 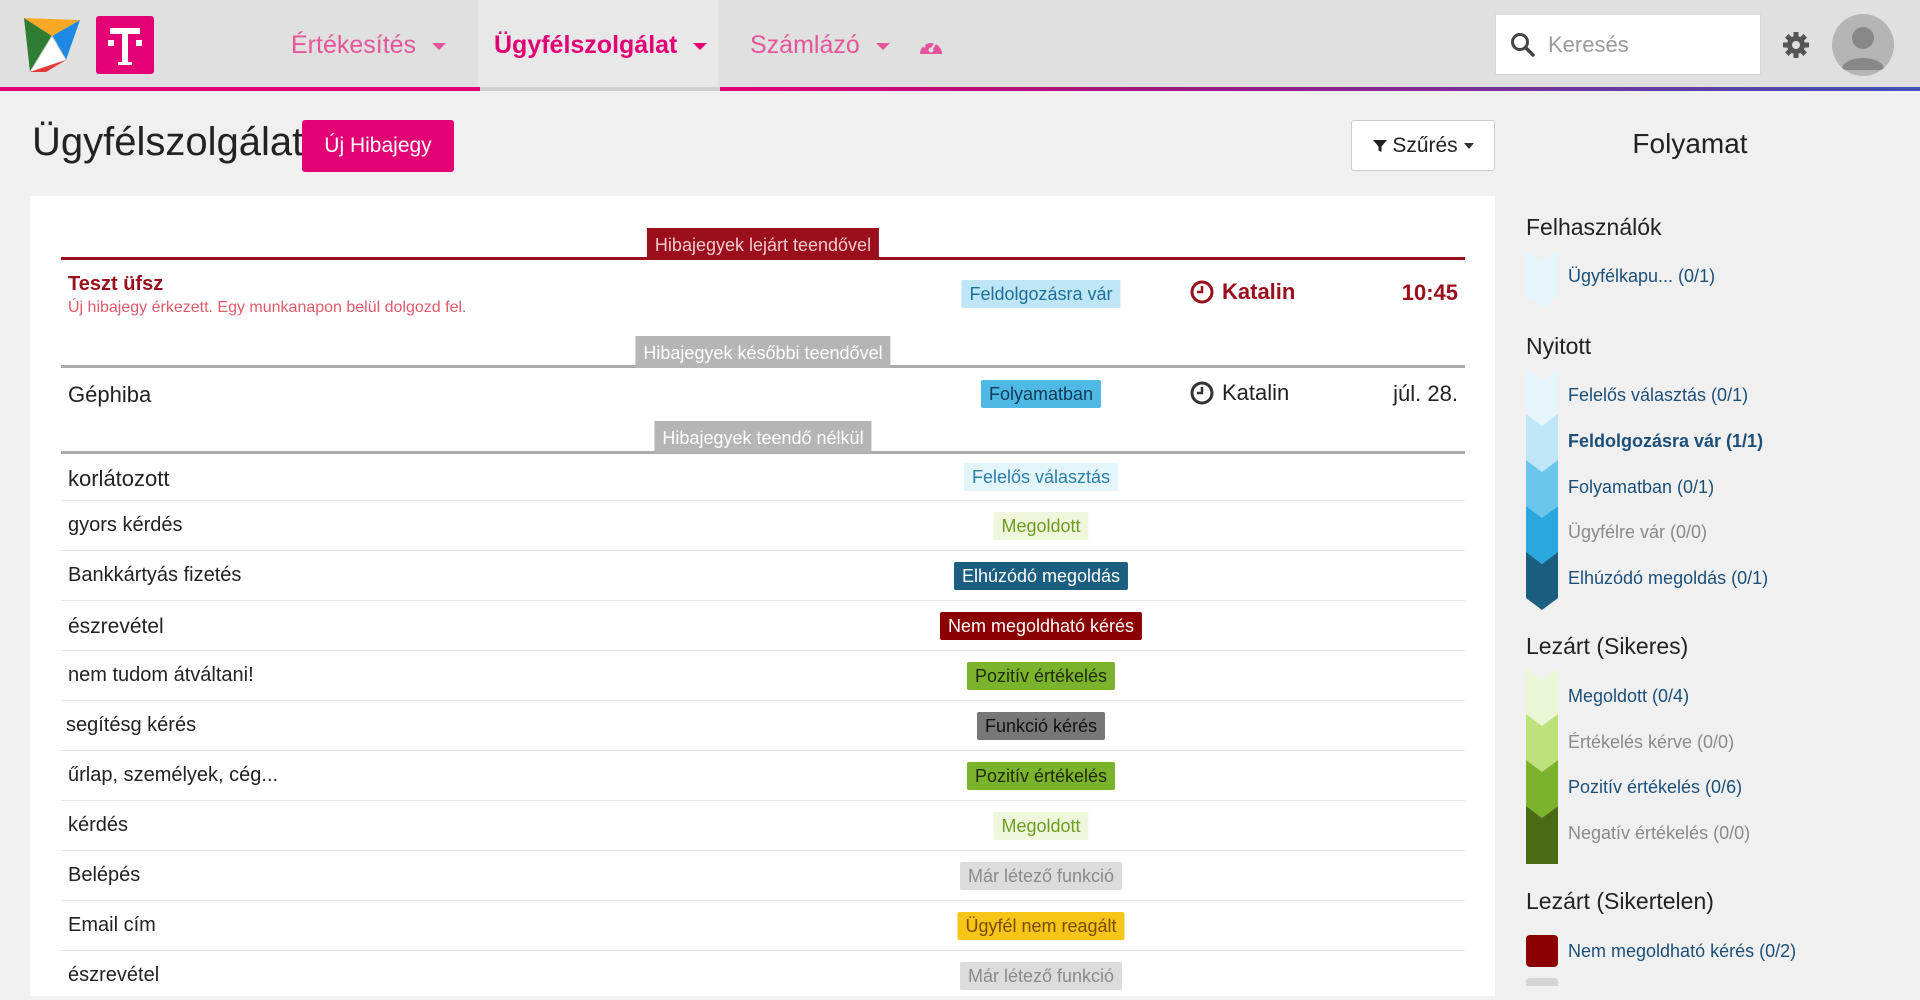 I want to click on status-badge: Elhúzódó megoldás, so click(x=1041, y=576).